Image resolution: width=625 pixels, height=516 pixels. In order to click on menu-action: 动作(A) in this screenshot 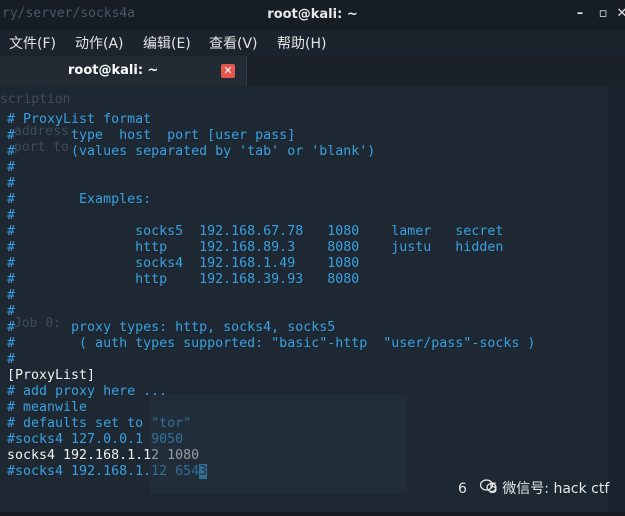, I will do `click(99, 43)`.